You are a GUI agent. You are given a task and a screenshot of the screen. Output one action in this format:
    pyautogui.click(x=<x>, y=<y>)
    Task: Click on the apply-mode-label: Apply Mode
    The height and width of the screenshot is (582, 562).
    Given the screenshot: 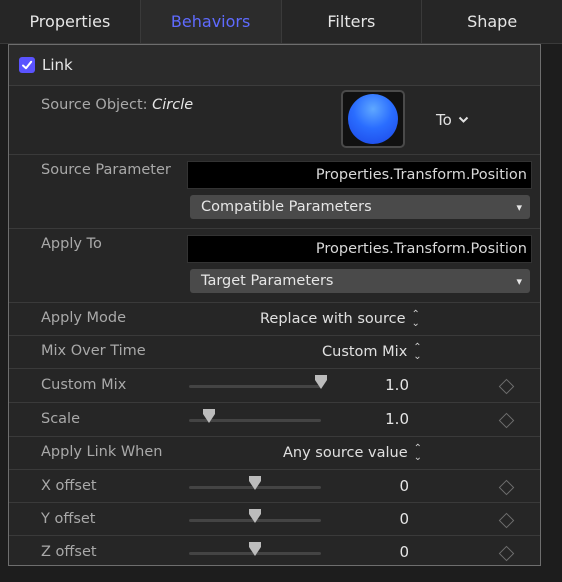 What is the action you would take?
    pyautogui.click(x=84, y=318)
    